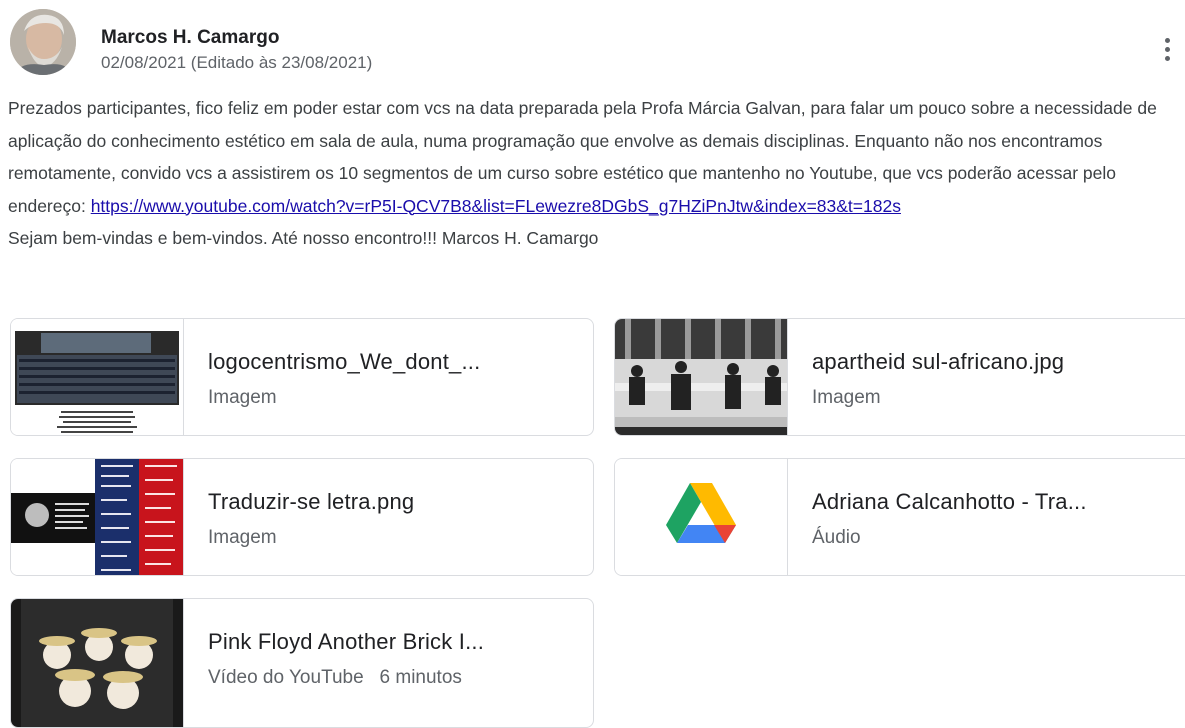 The image size is (1185, 728). What do you see at coordinates (1167, 49) in the screenshot?
I see `more-options-icon` at bounding box center [1167, 49].